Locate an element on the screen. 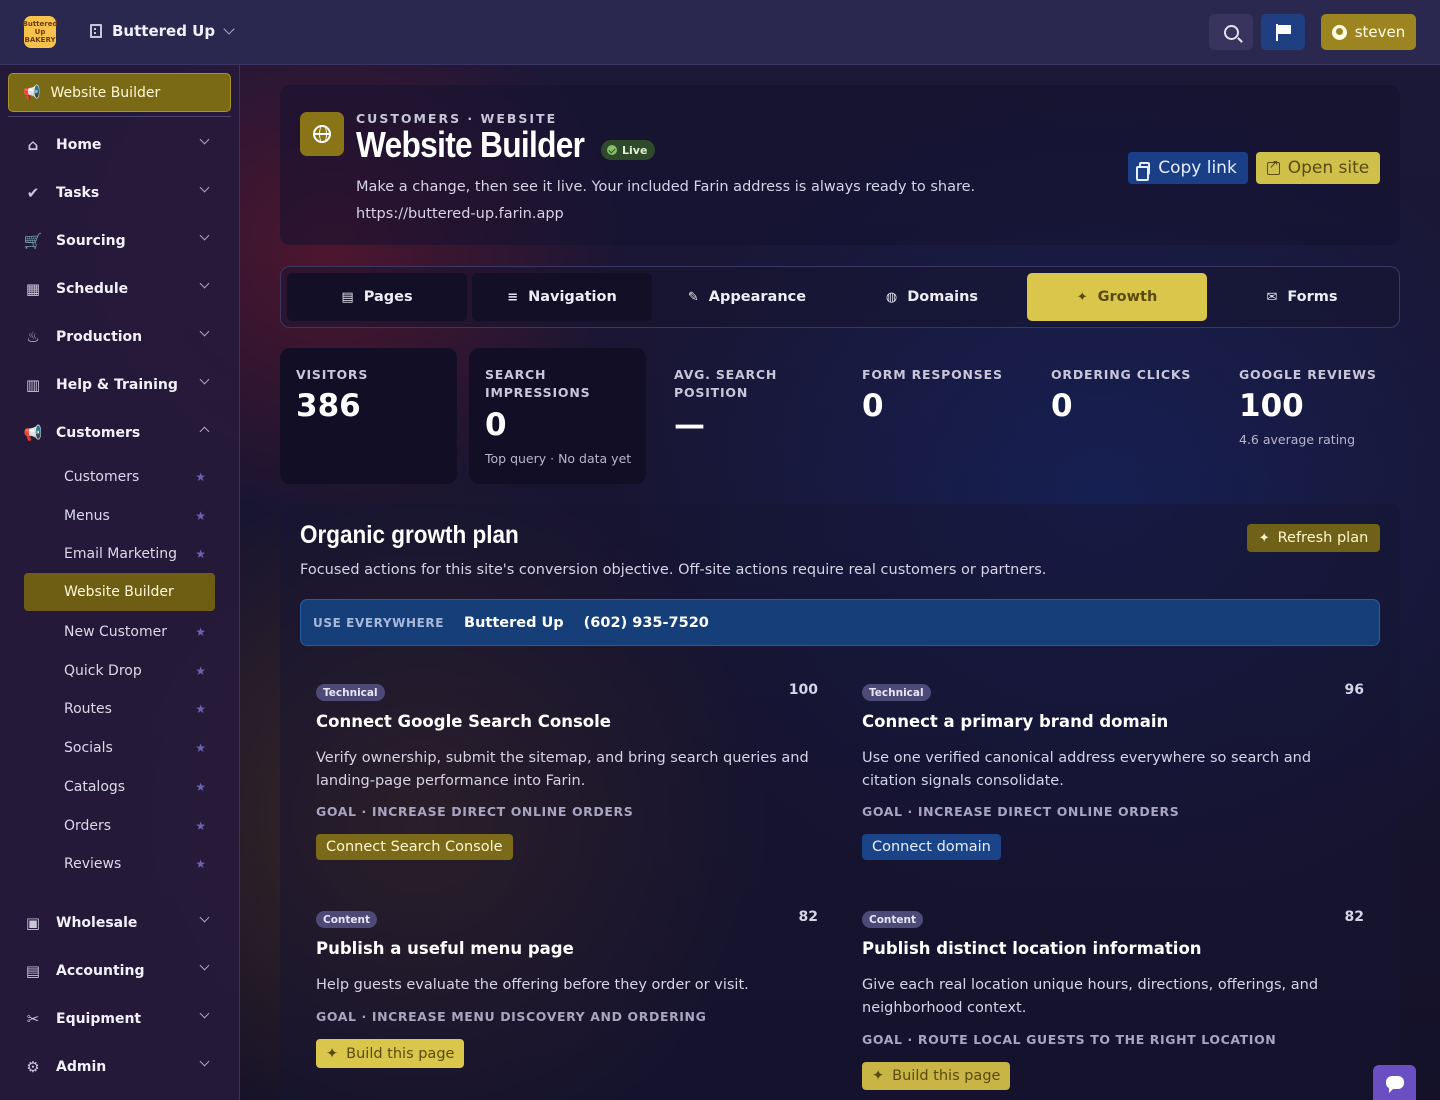 Image resolution: width=1440 pixels, height=1100 pixels. tab-domains: ◍ Domains is located at coordinates (932, 297).